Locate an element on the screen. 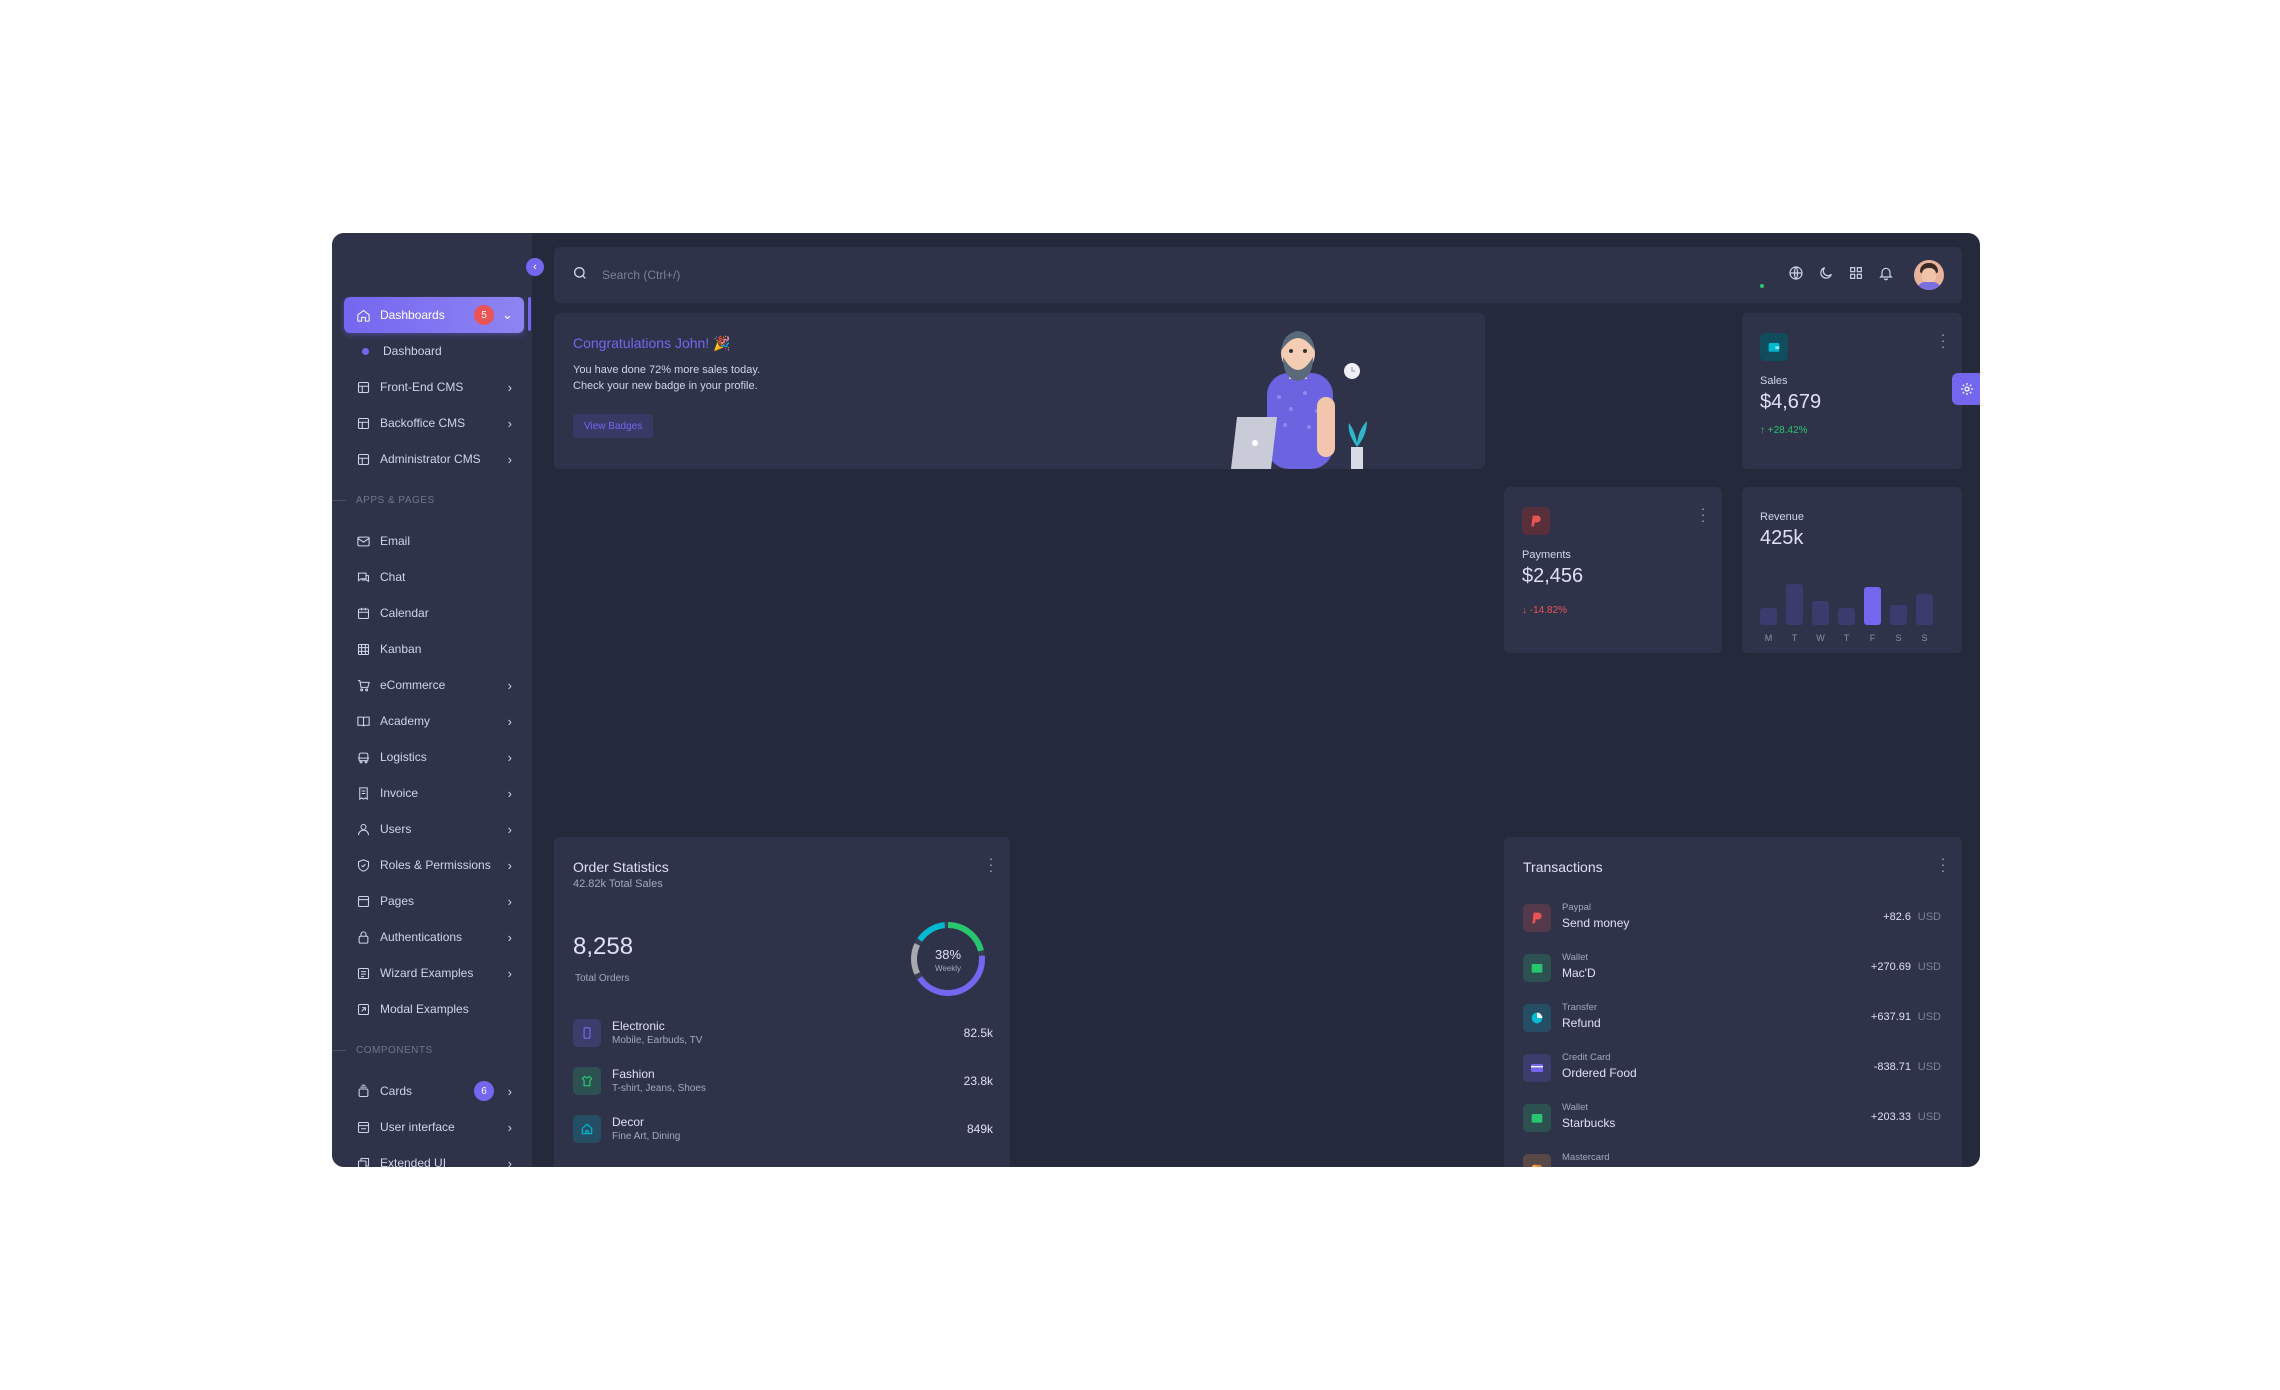  transaction-name: Mac'D is located at coordinates (1579, 973).